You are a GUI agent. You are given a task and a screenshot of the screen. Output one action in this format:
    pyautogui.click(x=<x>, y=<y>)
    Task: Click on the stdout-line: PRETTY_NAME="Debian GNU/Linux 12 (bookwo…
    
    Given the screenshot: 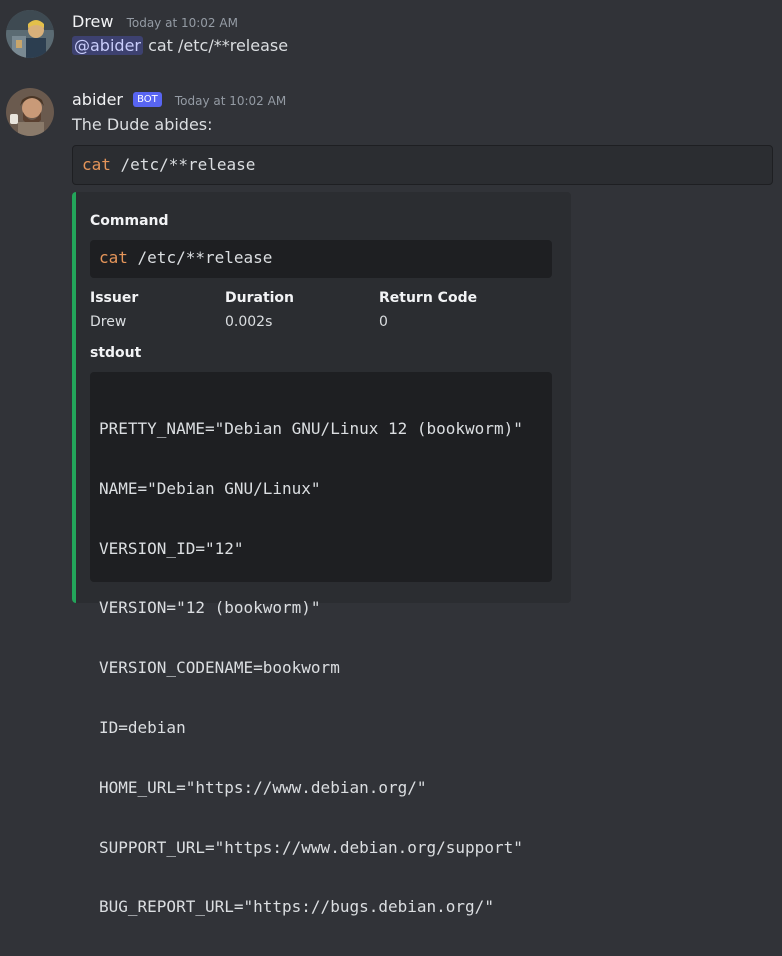 What is the action you would take?
    pyautogui.click(x=311, y=428)
    